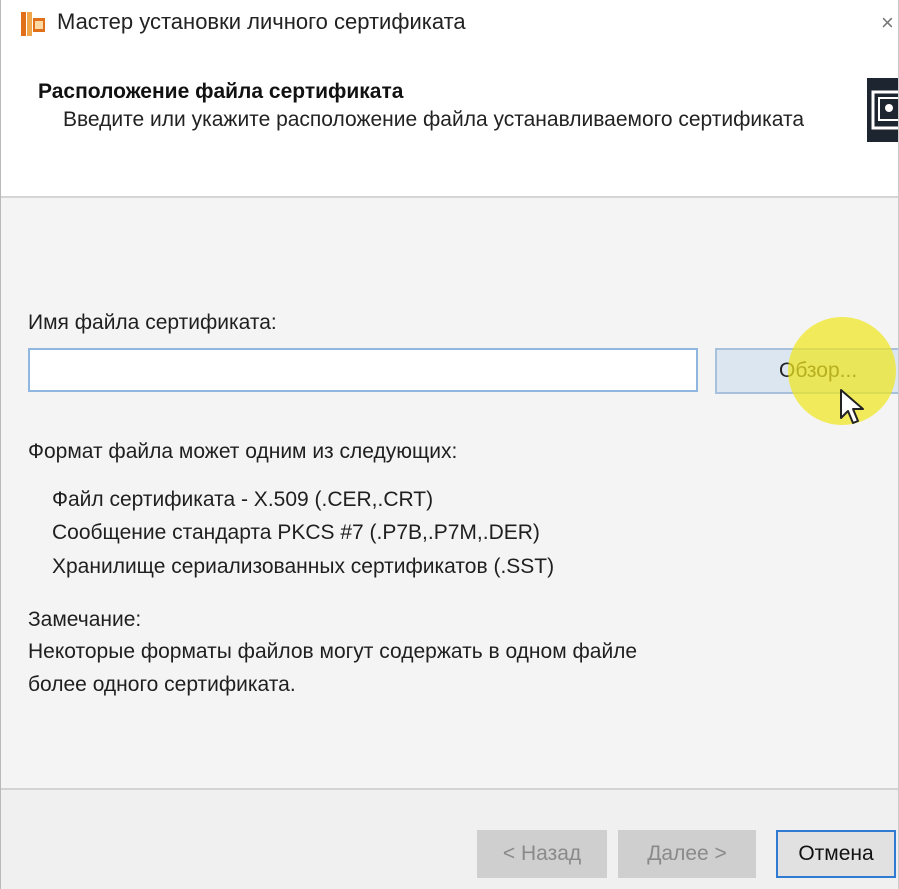  What do you see at coordinates (243, 499) in the screenshot?
I see `format-item: Файл сертификата - X.509 (.CER,.CRT)` at bounding box center [243, 499].